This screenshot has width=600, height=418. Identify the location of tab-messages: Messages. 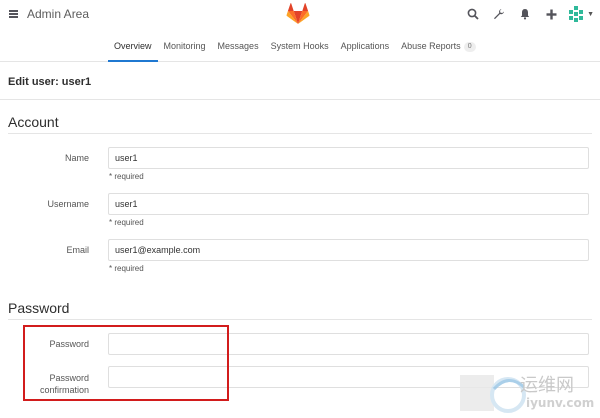
(238, 46).